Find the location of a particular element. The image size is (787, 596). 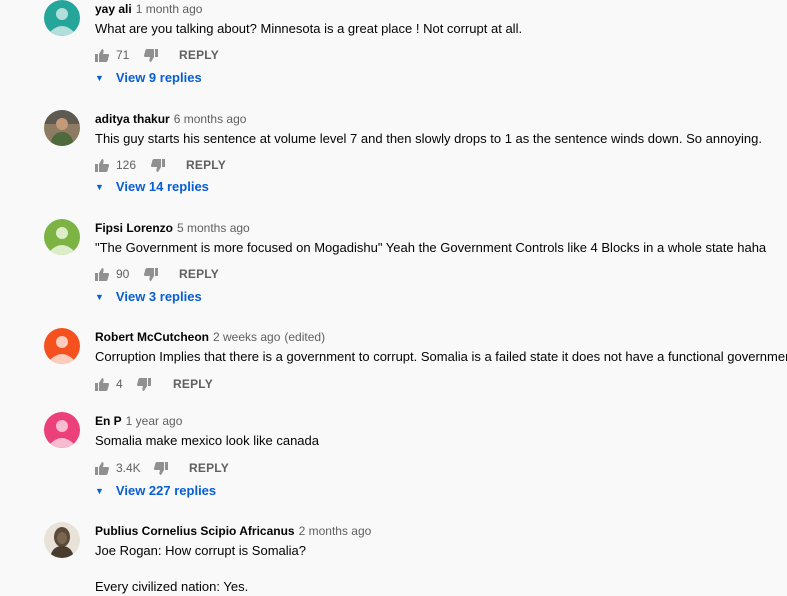

comment-text-line-3: Every civilized nation: Yes. is located at coordinates (172, 586).